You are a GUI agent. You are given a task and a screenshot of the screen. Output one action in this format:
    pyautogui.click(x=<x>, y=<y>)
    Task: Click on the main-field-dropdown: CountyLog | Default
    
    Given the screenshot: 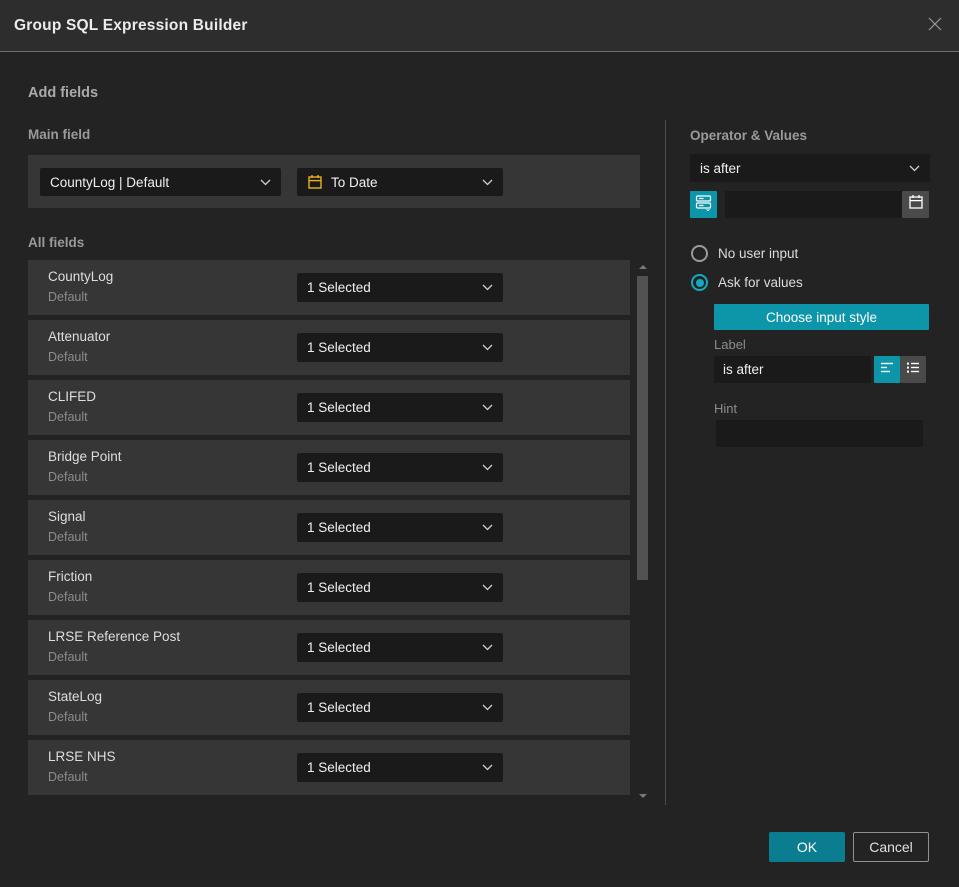 What is the action you would take?
    pyautogui.click(x=160, y=182)
    